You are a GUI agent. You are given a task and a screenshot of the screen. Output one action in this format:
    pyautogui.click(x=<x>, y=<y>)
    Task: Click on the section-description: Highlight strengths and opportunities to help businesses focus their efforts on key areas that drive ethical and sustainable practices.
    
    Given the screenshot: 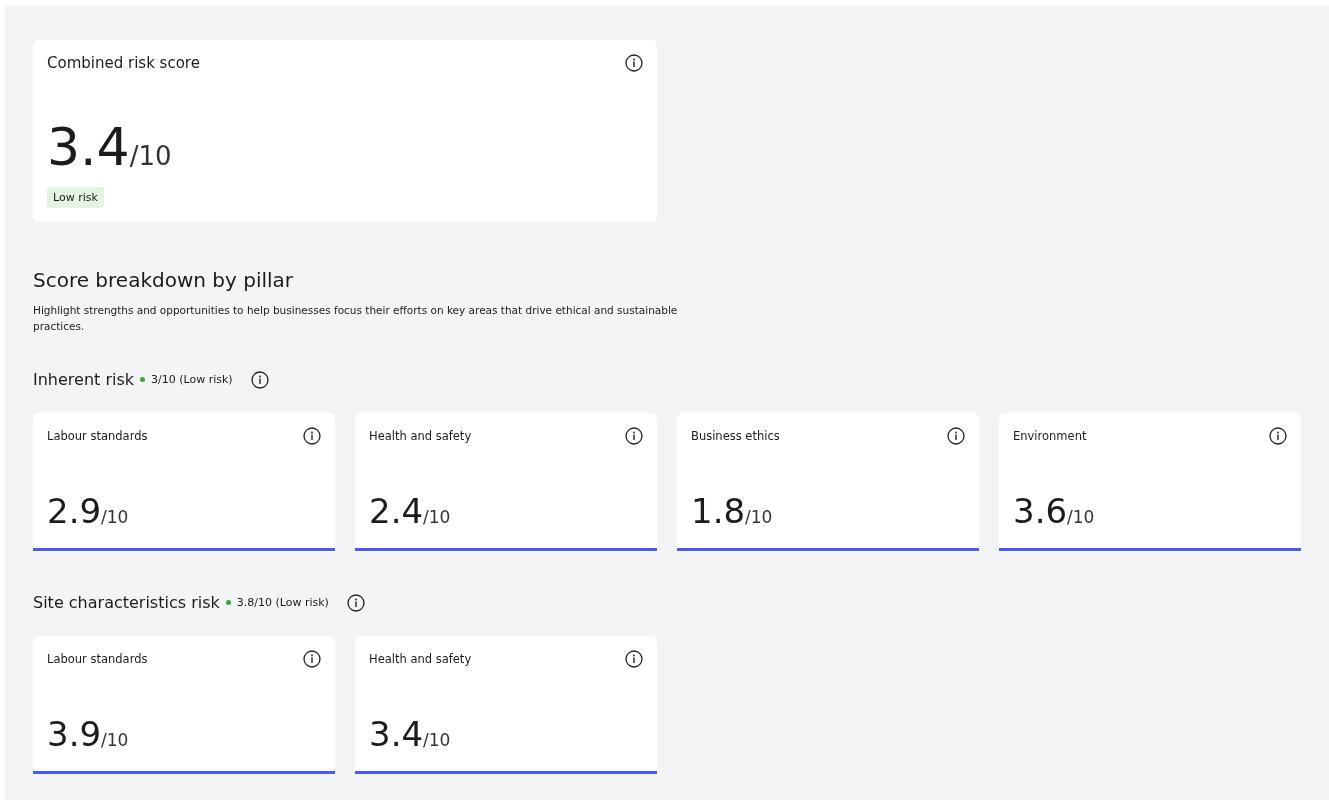 What is the action you would take?
    pyautogui.click(x=356, y=318)
    